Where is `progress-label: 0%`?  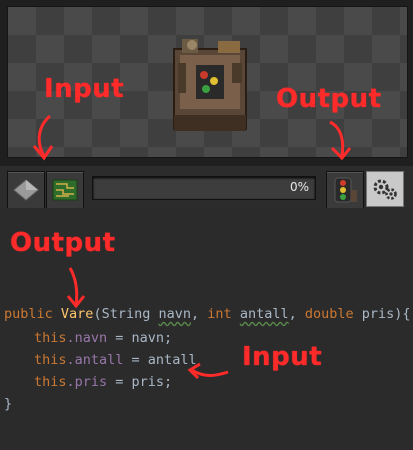 progress-label: 0% is located at coordinates (299, 187).